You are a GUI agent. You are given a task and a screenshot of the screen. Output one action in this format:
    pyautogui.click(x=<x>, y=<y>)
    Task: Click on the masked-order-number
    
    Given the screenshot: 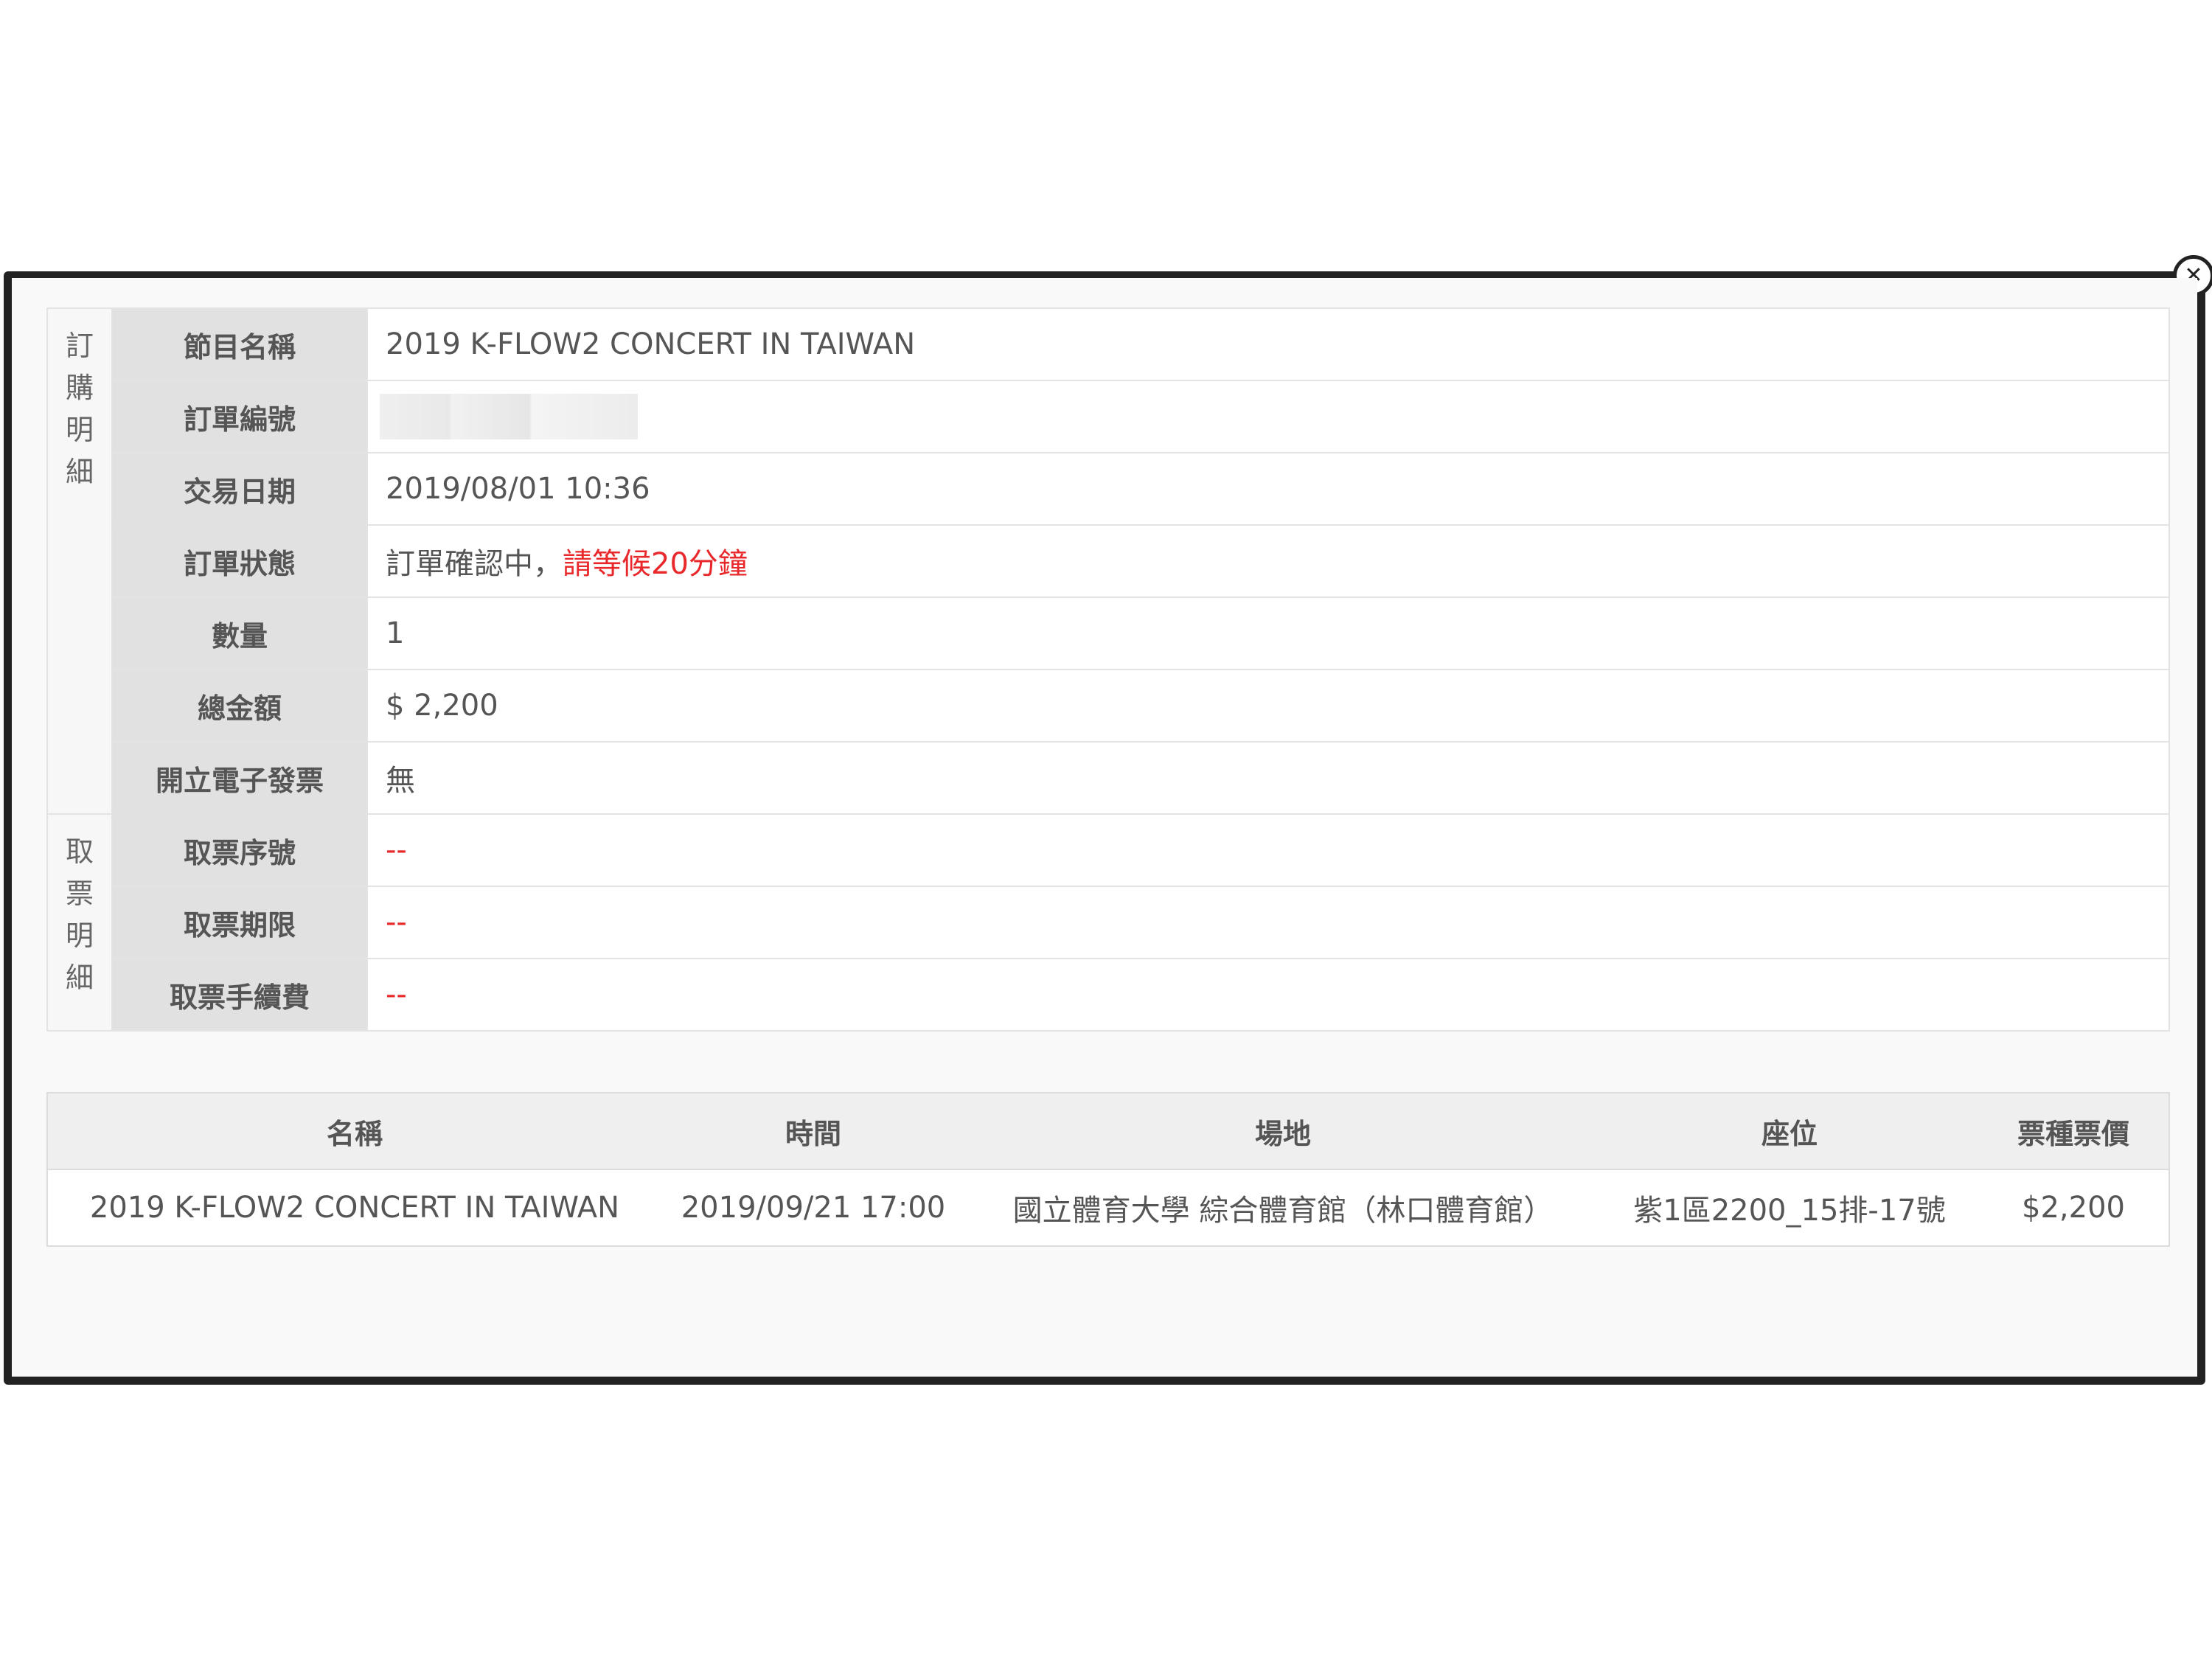 What is the action you would take?
    pyautogui.click(x=509, y=416)
    